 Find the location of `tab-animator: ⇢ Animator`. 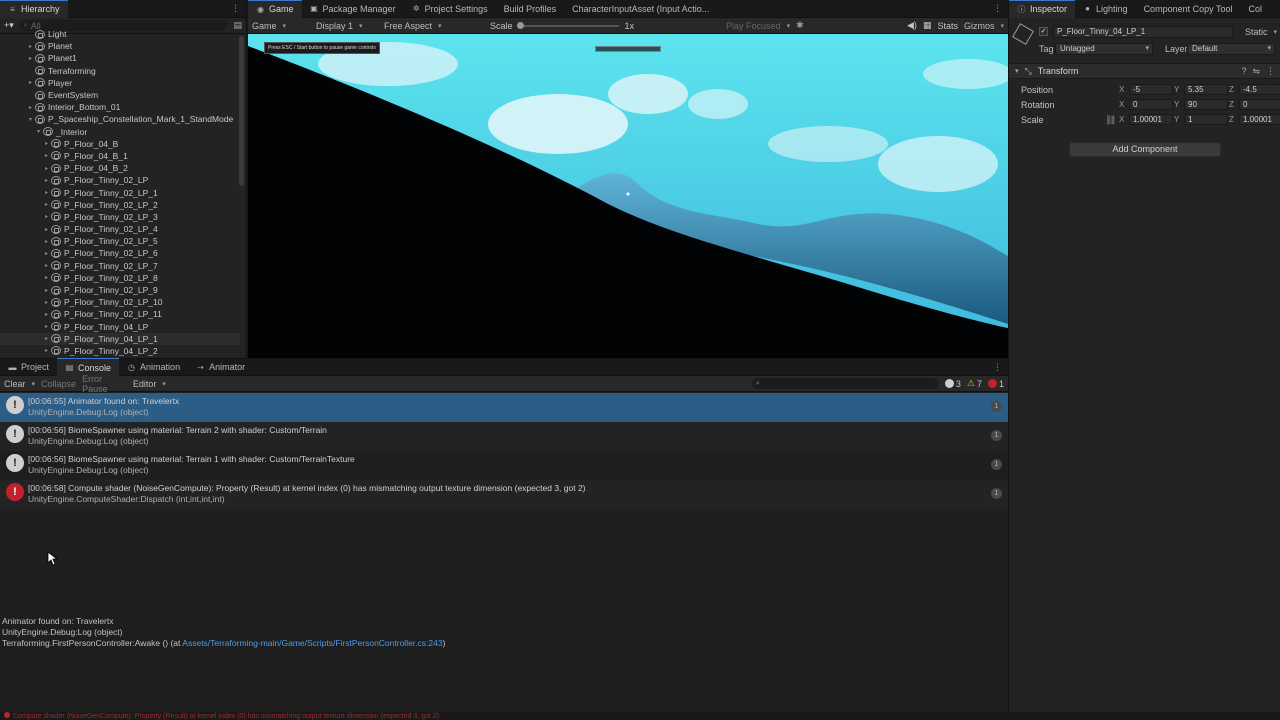

tab-animator: ⇢ Animator is located at coordinates (220, 367).